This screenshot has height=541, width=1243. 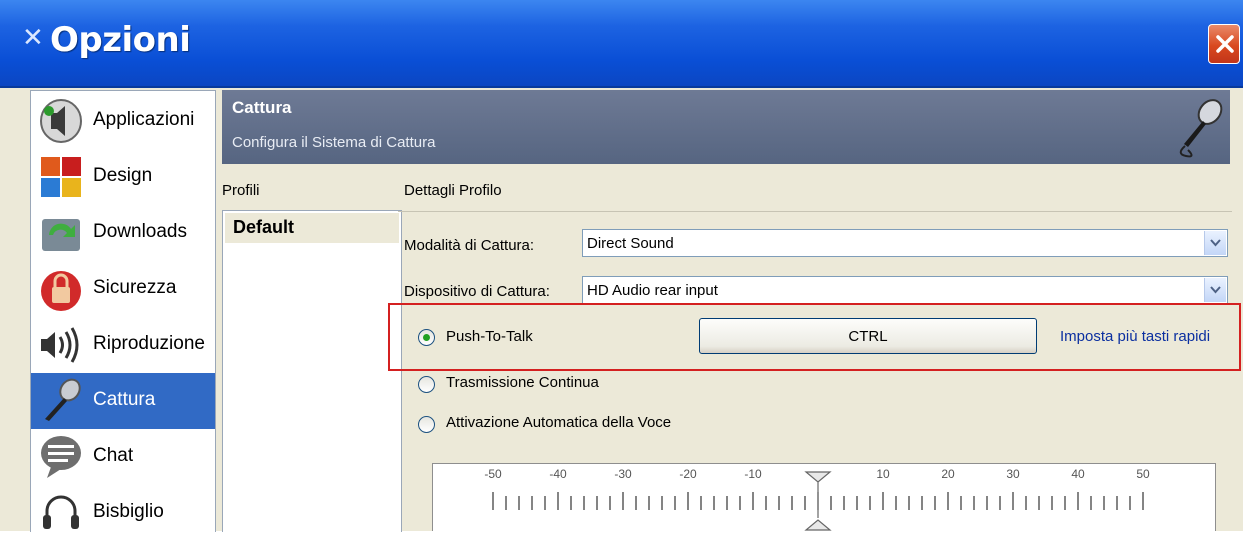 I want to click on sidebar-item-applicazioni: Applicazioni, so click(x=123, y=121).